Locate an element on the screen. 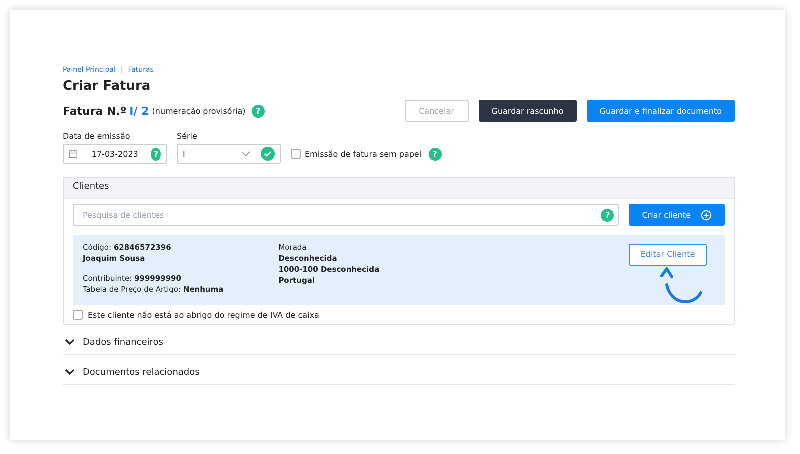 Image resolution: width=800 pixels, height=454 pixels. page-title: Criar Fatura is located at coordinates (107, 86).